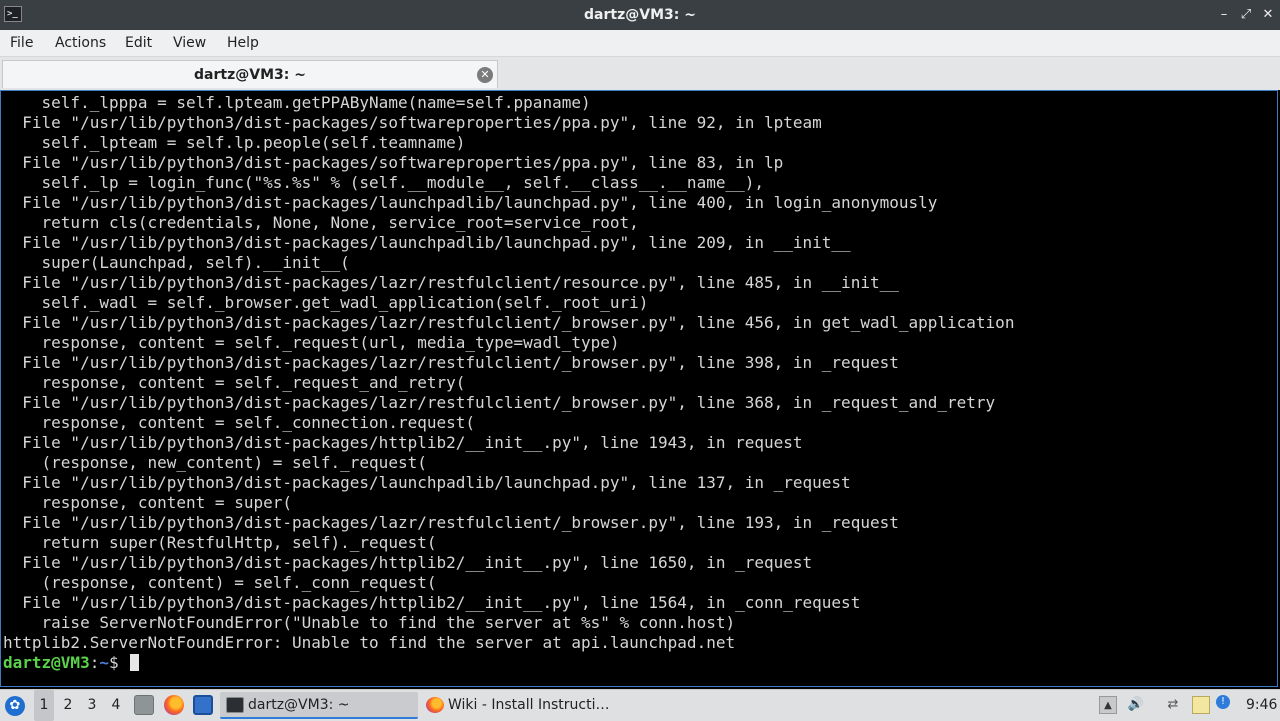 The image size is (1280, 721). What do you see at coordinates (640, 73) in the screenshot?
I see `tab-bar: dartz@VM3: ~ ✕` at bounding box center [640, 73].